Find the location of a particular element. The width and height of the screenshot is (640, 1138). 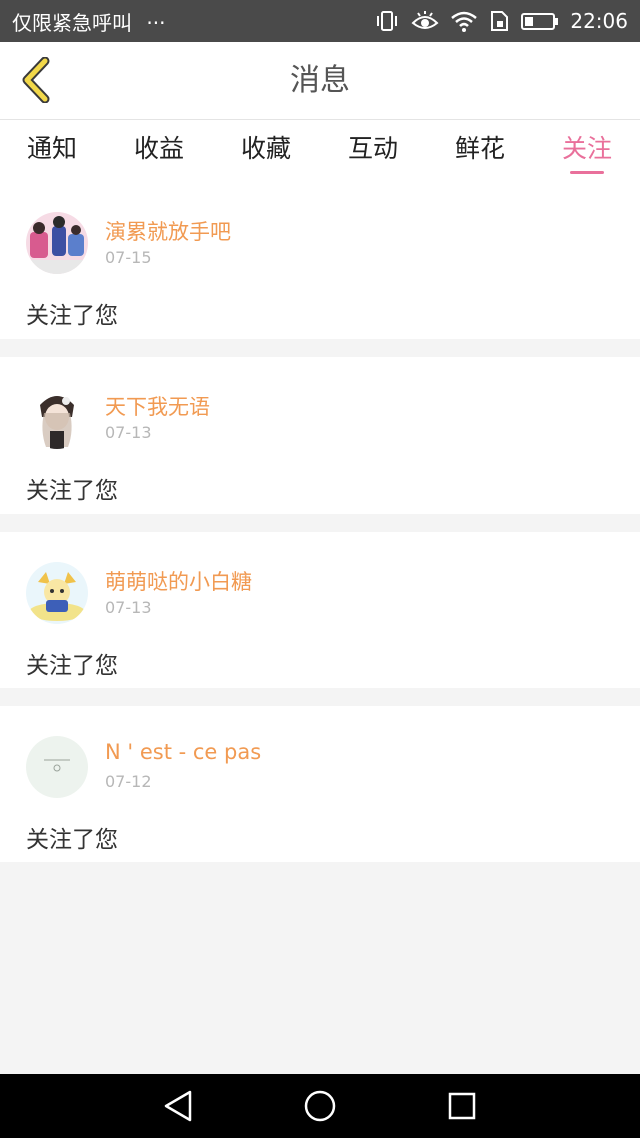

tab-notifications: 通知 is located at coordinates (52, 151).